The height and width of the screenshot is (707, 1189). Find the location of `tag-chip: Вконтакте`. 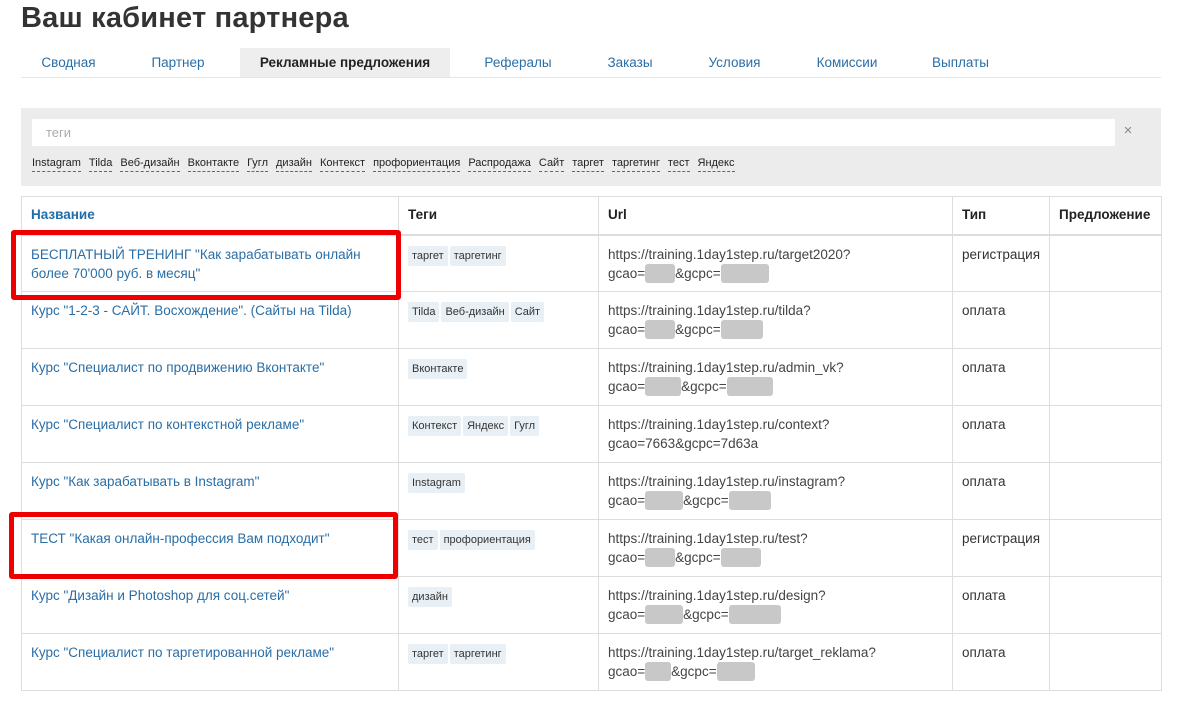

tag-chip: Вконтакте is located at coordinates (438, 369).